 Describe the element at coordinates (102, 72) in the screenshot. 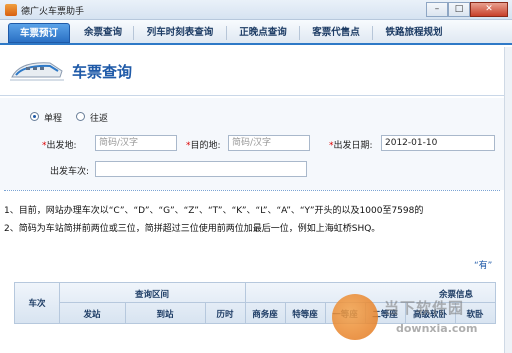

I see `page-title: 车票查询` at that location.